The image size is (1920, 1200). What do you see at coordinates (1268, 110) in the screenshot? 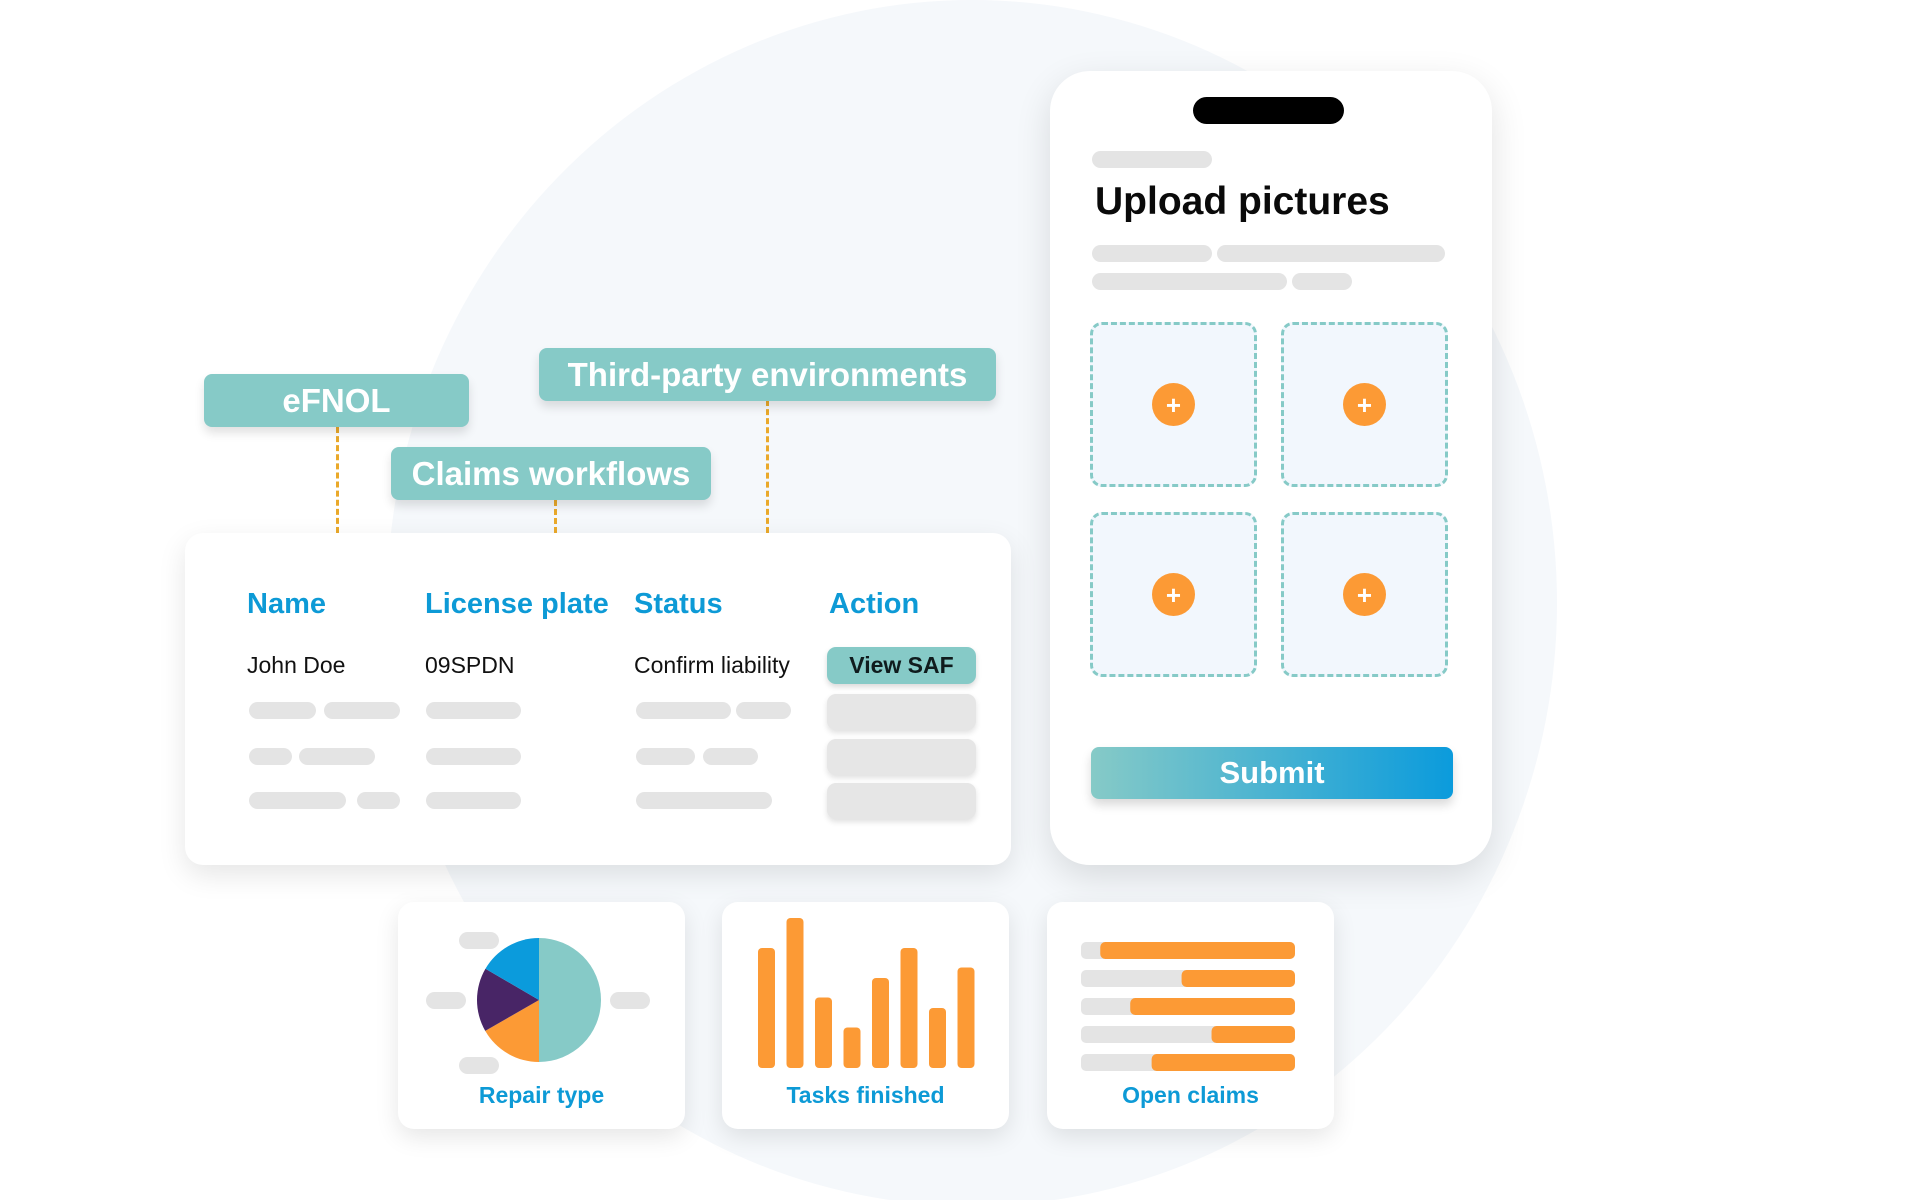
I see `phone-notch` at bounding box center [1268, 110].